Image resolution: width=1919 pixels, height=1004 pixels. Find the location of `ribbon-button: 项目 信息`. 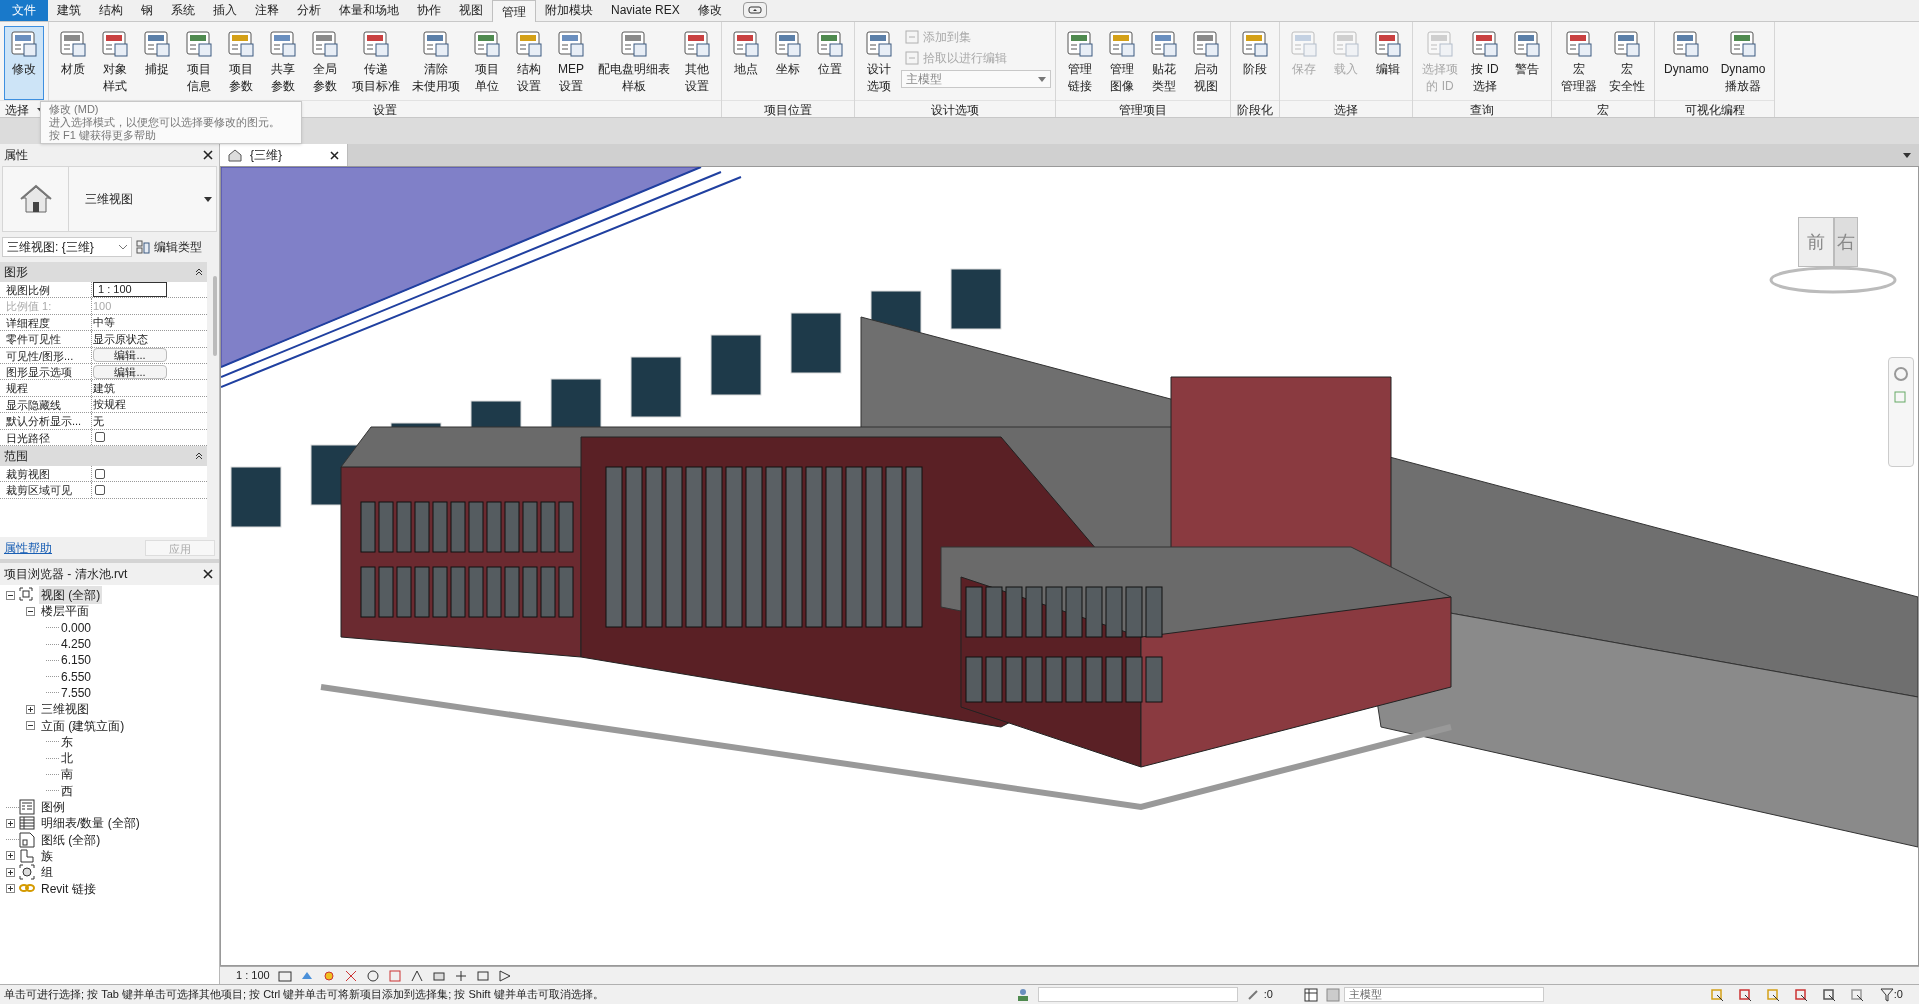

ribbon-button: 项目 信息 is located at coordinates (199, 63).